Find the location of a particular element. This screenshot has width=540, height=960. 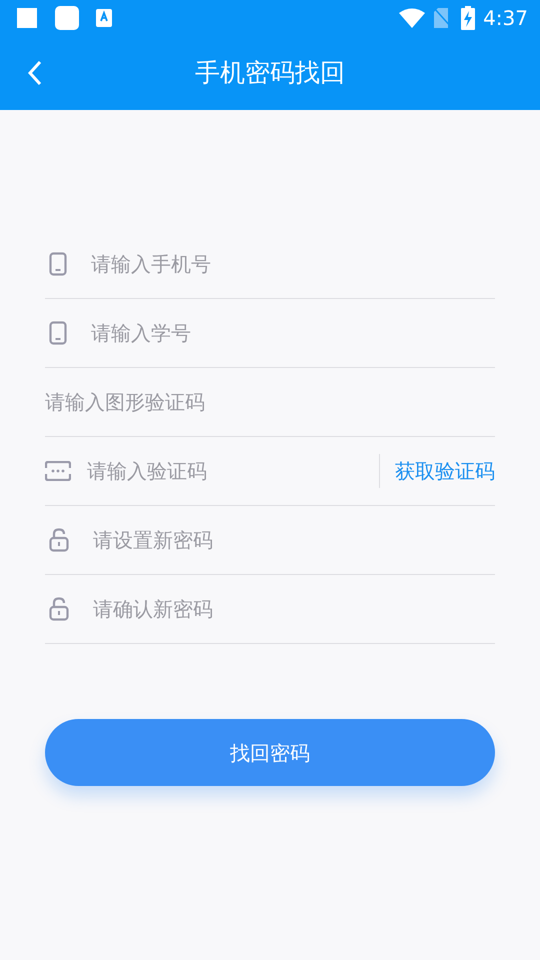

keyboard-icon is located at coordinates (104, 18).